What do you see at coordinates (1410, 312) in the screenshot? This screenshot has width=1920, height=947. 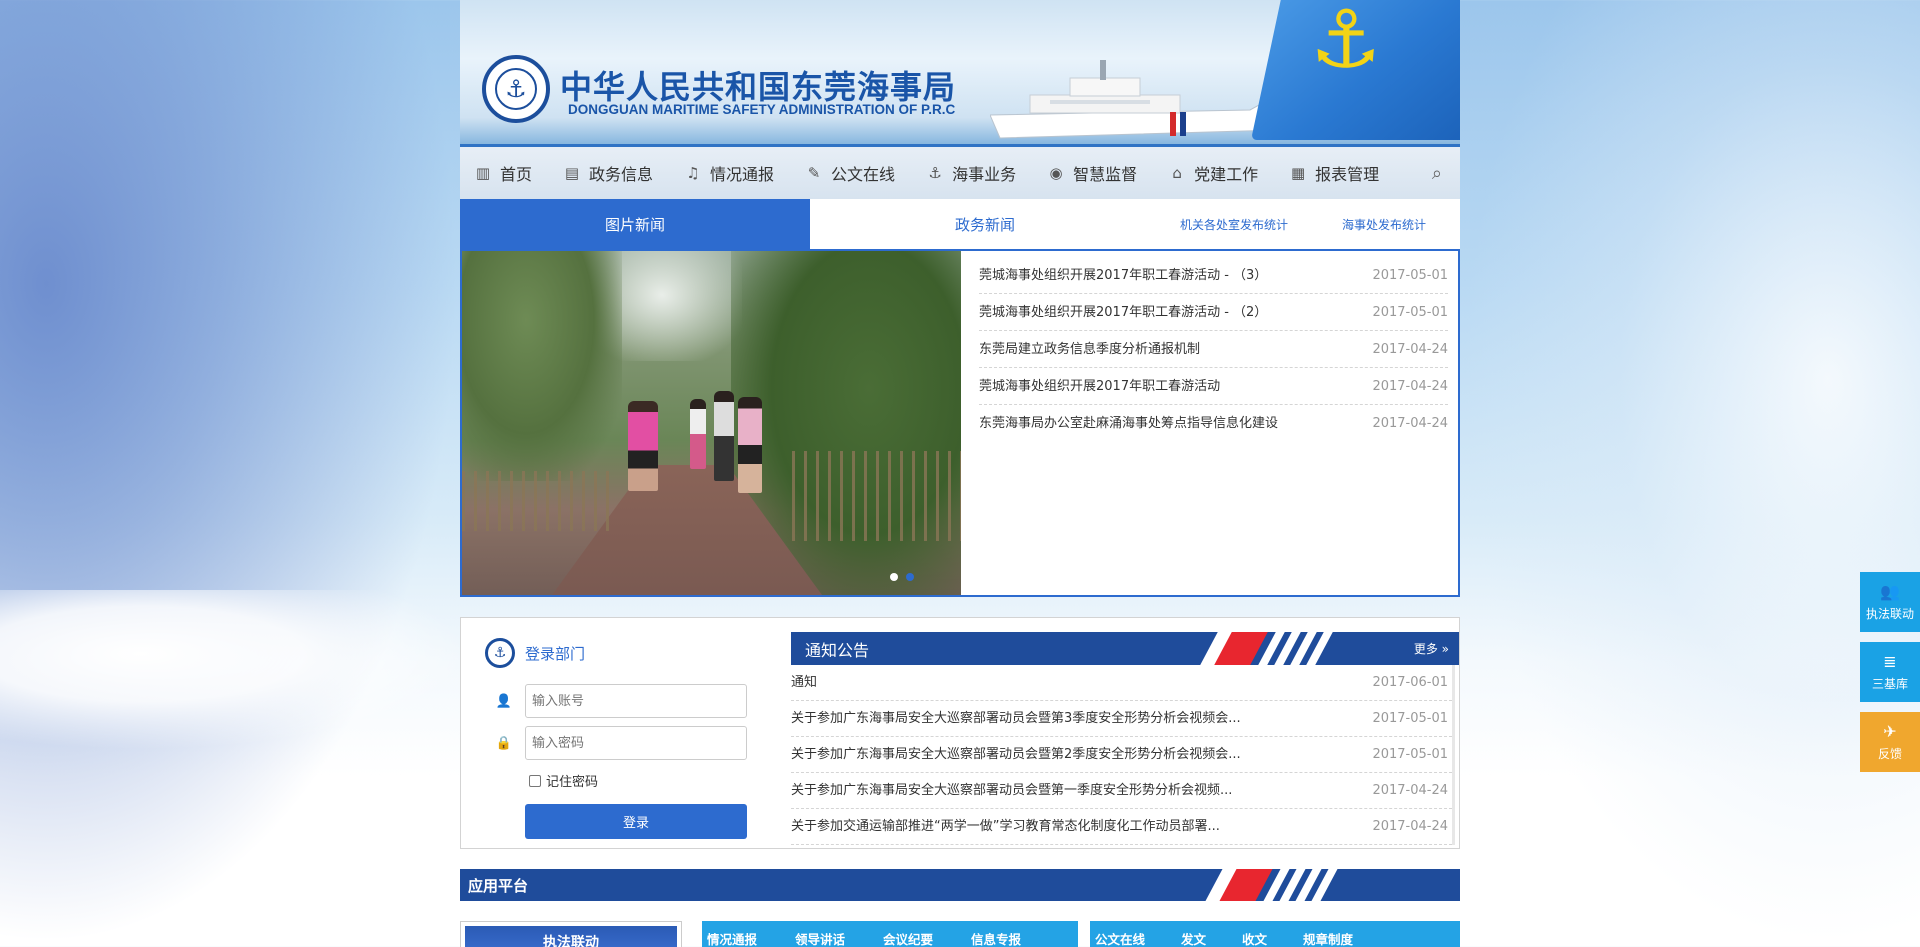 I see `news-date: 2017-05-01` at bounding box center [1410, 312].